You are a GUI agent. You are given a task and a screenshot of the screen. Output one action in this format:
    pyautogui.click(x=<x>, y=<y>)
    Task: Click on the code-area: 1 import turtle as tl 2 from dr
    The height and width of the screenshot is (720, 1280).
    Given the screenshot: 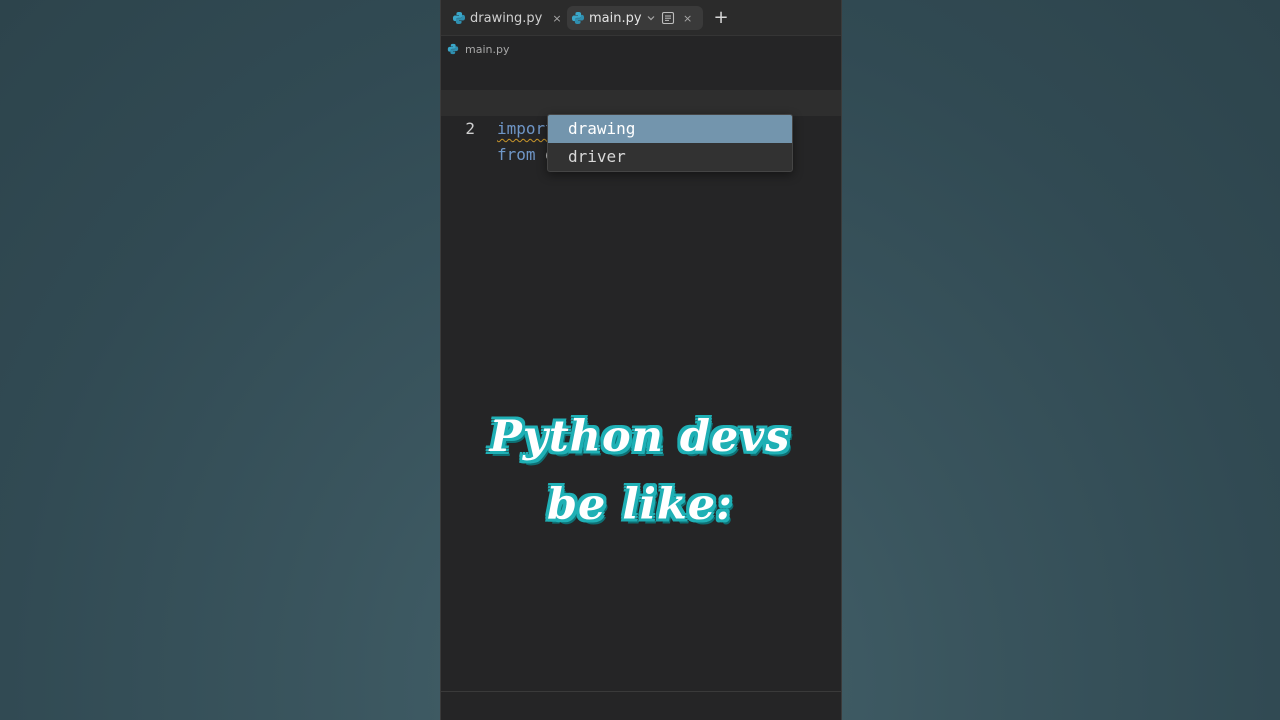 What is the action you would take?
    pyautogui.click(x=641, y=114)
    